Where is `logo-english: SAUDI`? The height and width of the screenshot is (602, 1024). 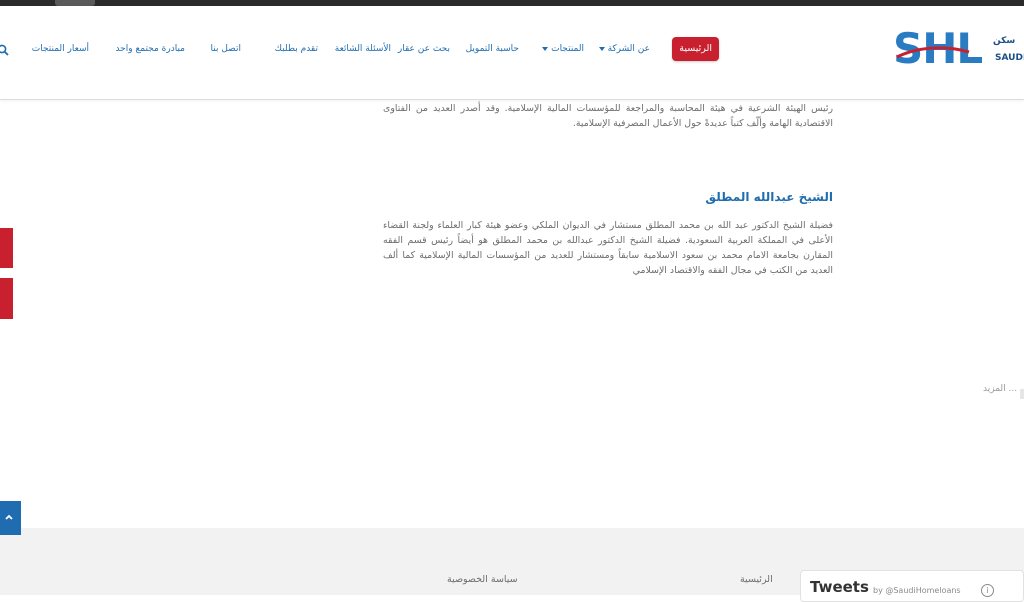
logo-english: SAUDI is located at coordinates (1009, 58).